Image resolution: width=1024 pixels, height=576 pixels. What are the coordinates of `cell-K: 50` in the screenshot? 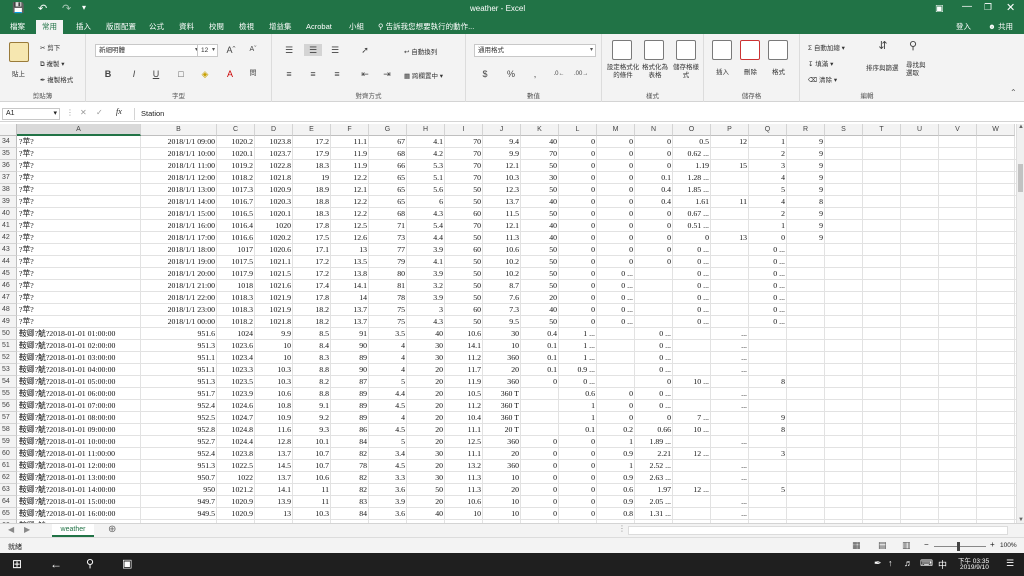 It's located at (540, 286).